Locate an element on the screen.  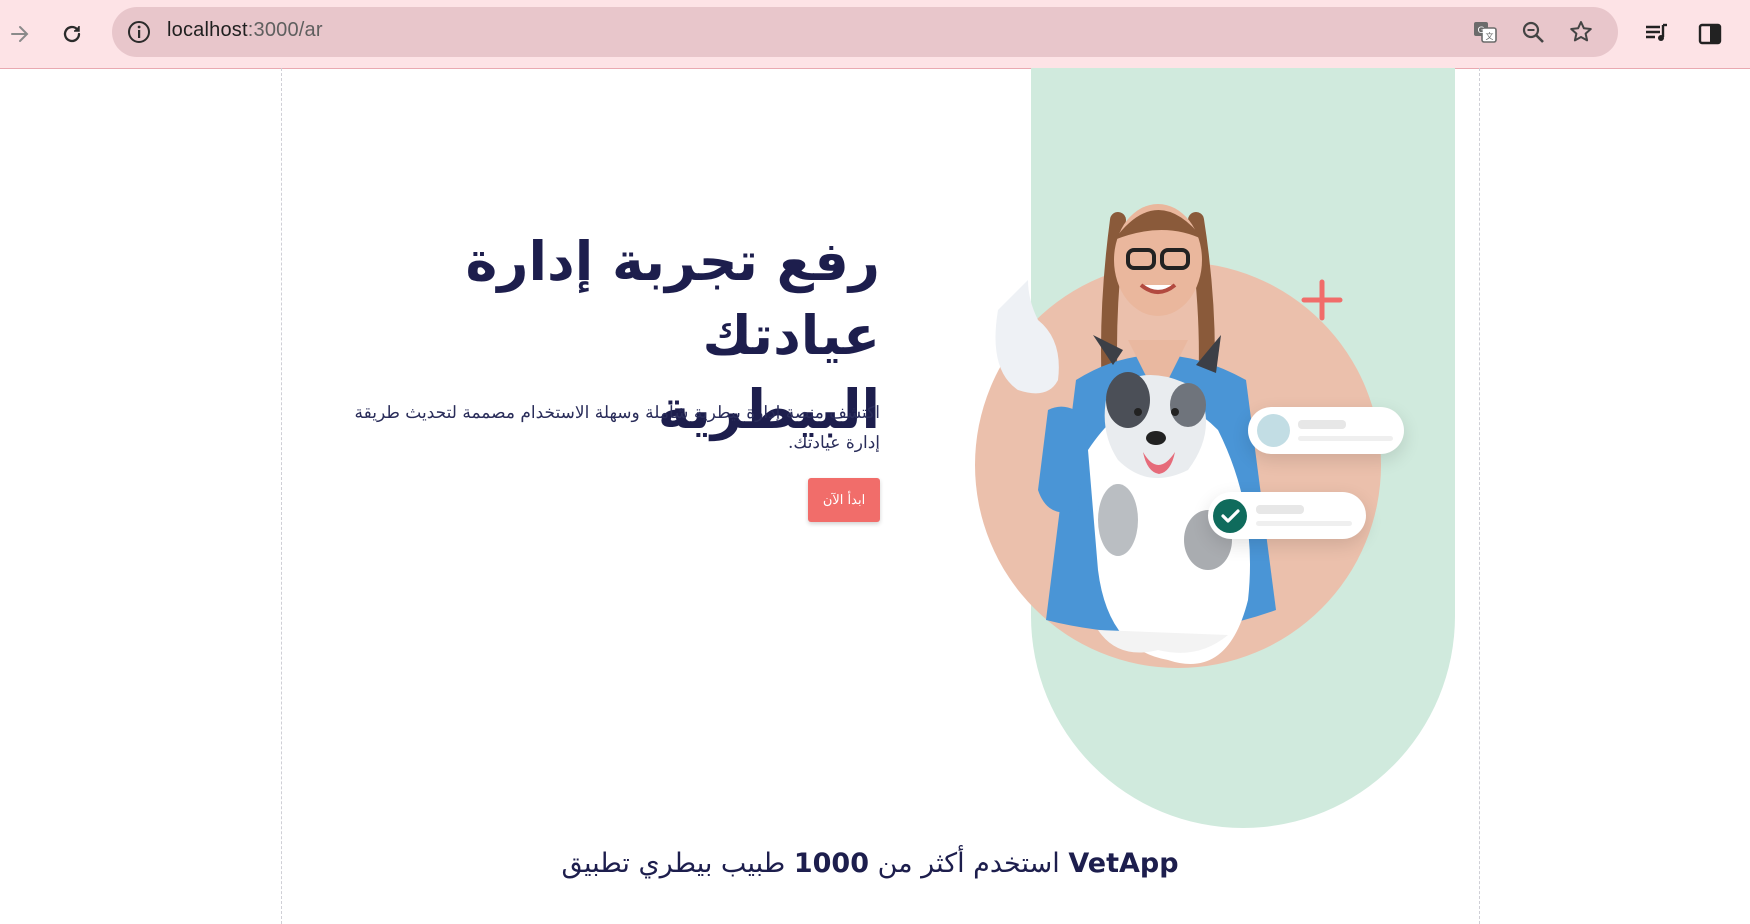
trust-text-middle: استخدم أكثر من is located at coordinates (968, 863).